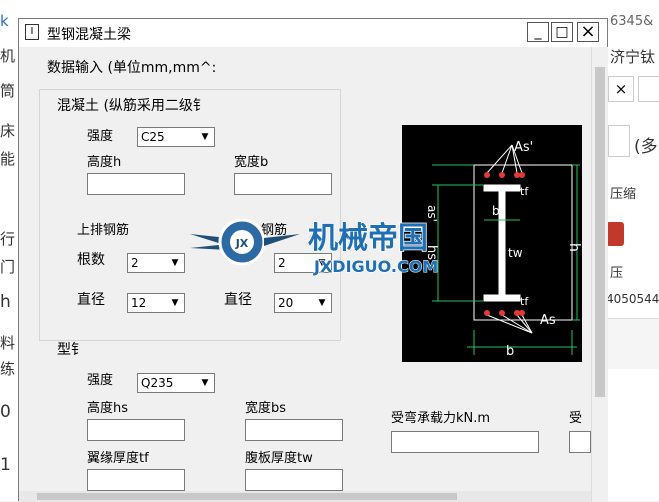 This screenshot has width=659, height=502. What do you see at coordinates (71, 350) in the screenshot?
I see `steel-group-title: 型钅` at bounding box center [71, 350].